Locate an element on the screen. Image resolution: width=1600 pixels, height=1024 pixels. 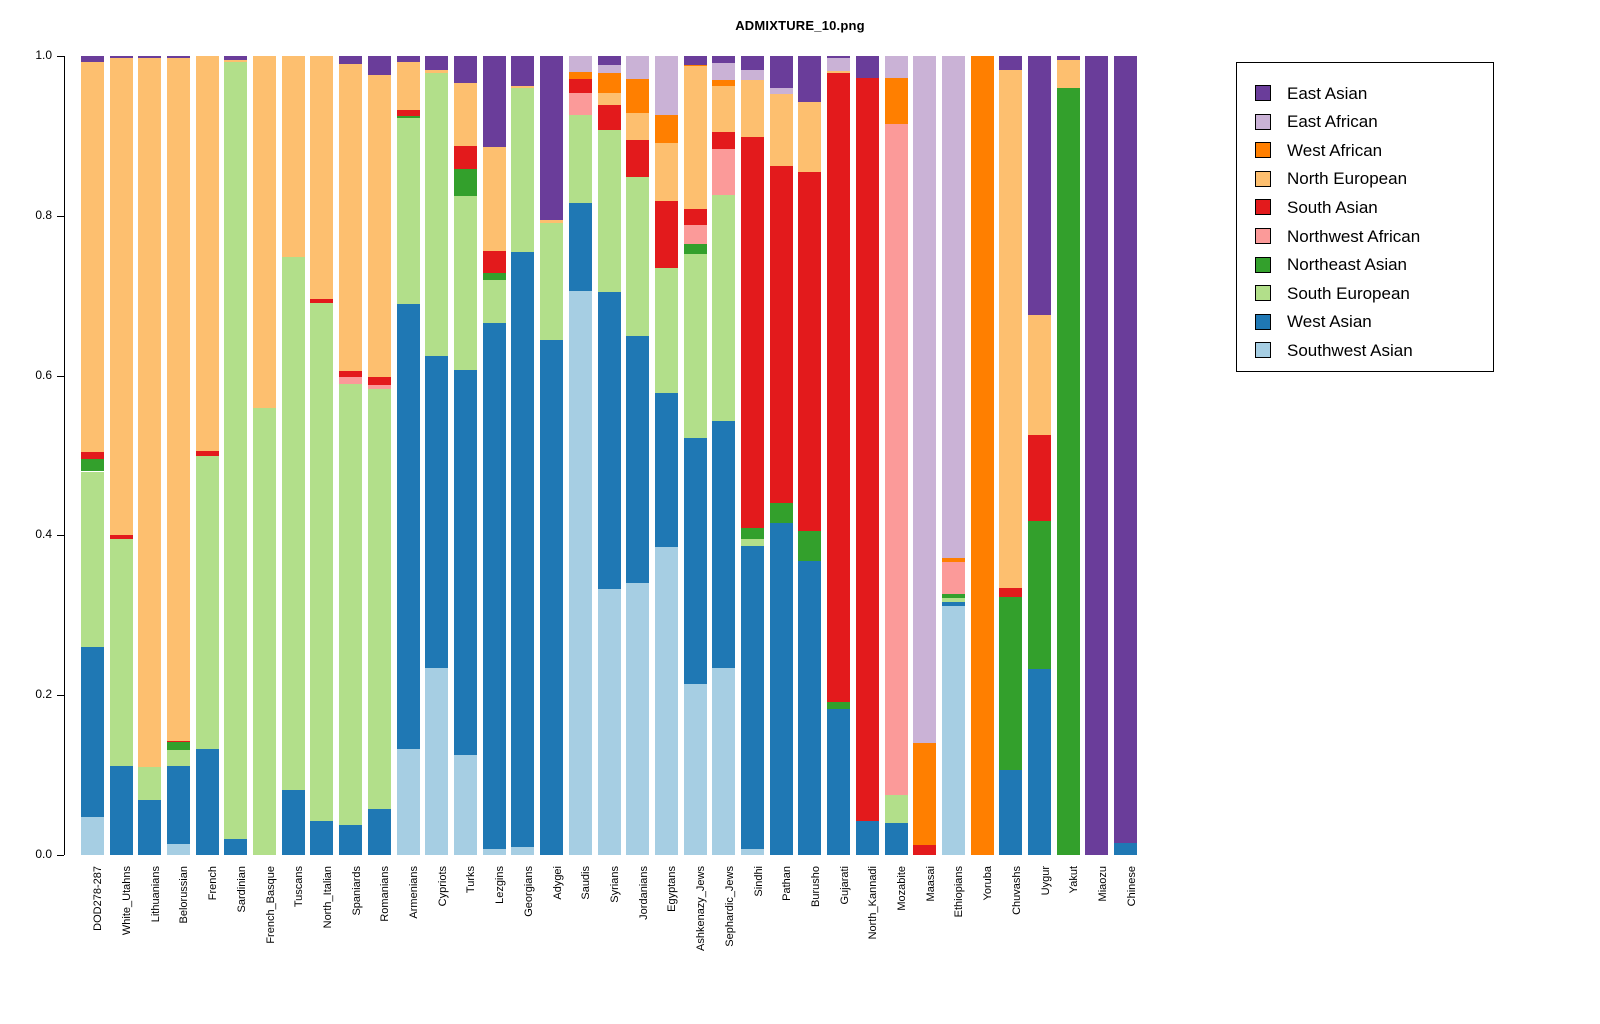
legend-item: Northwest African is located at coordinates (1337, 236).